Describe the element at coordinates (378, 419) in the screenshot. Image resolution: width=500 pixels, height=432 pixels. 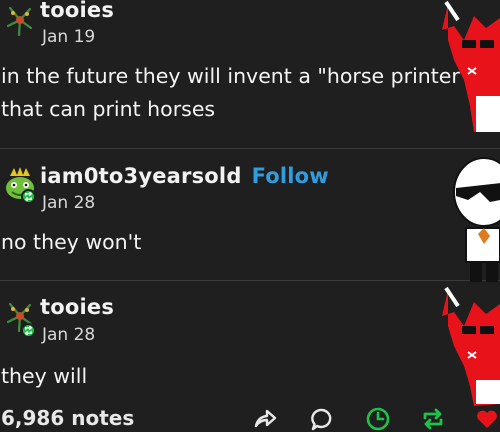
I see `queue-clock-icon` at that location.